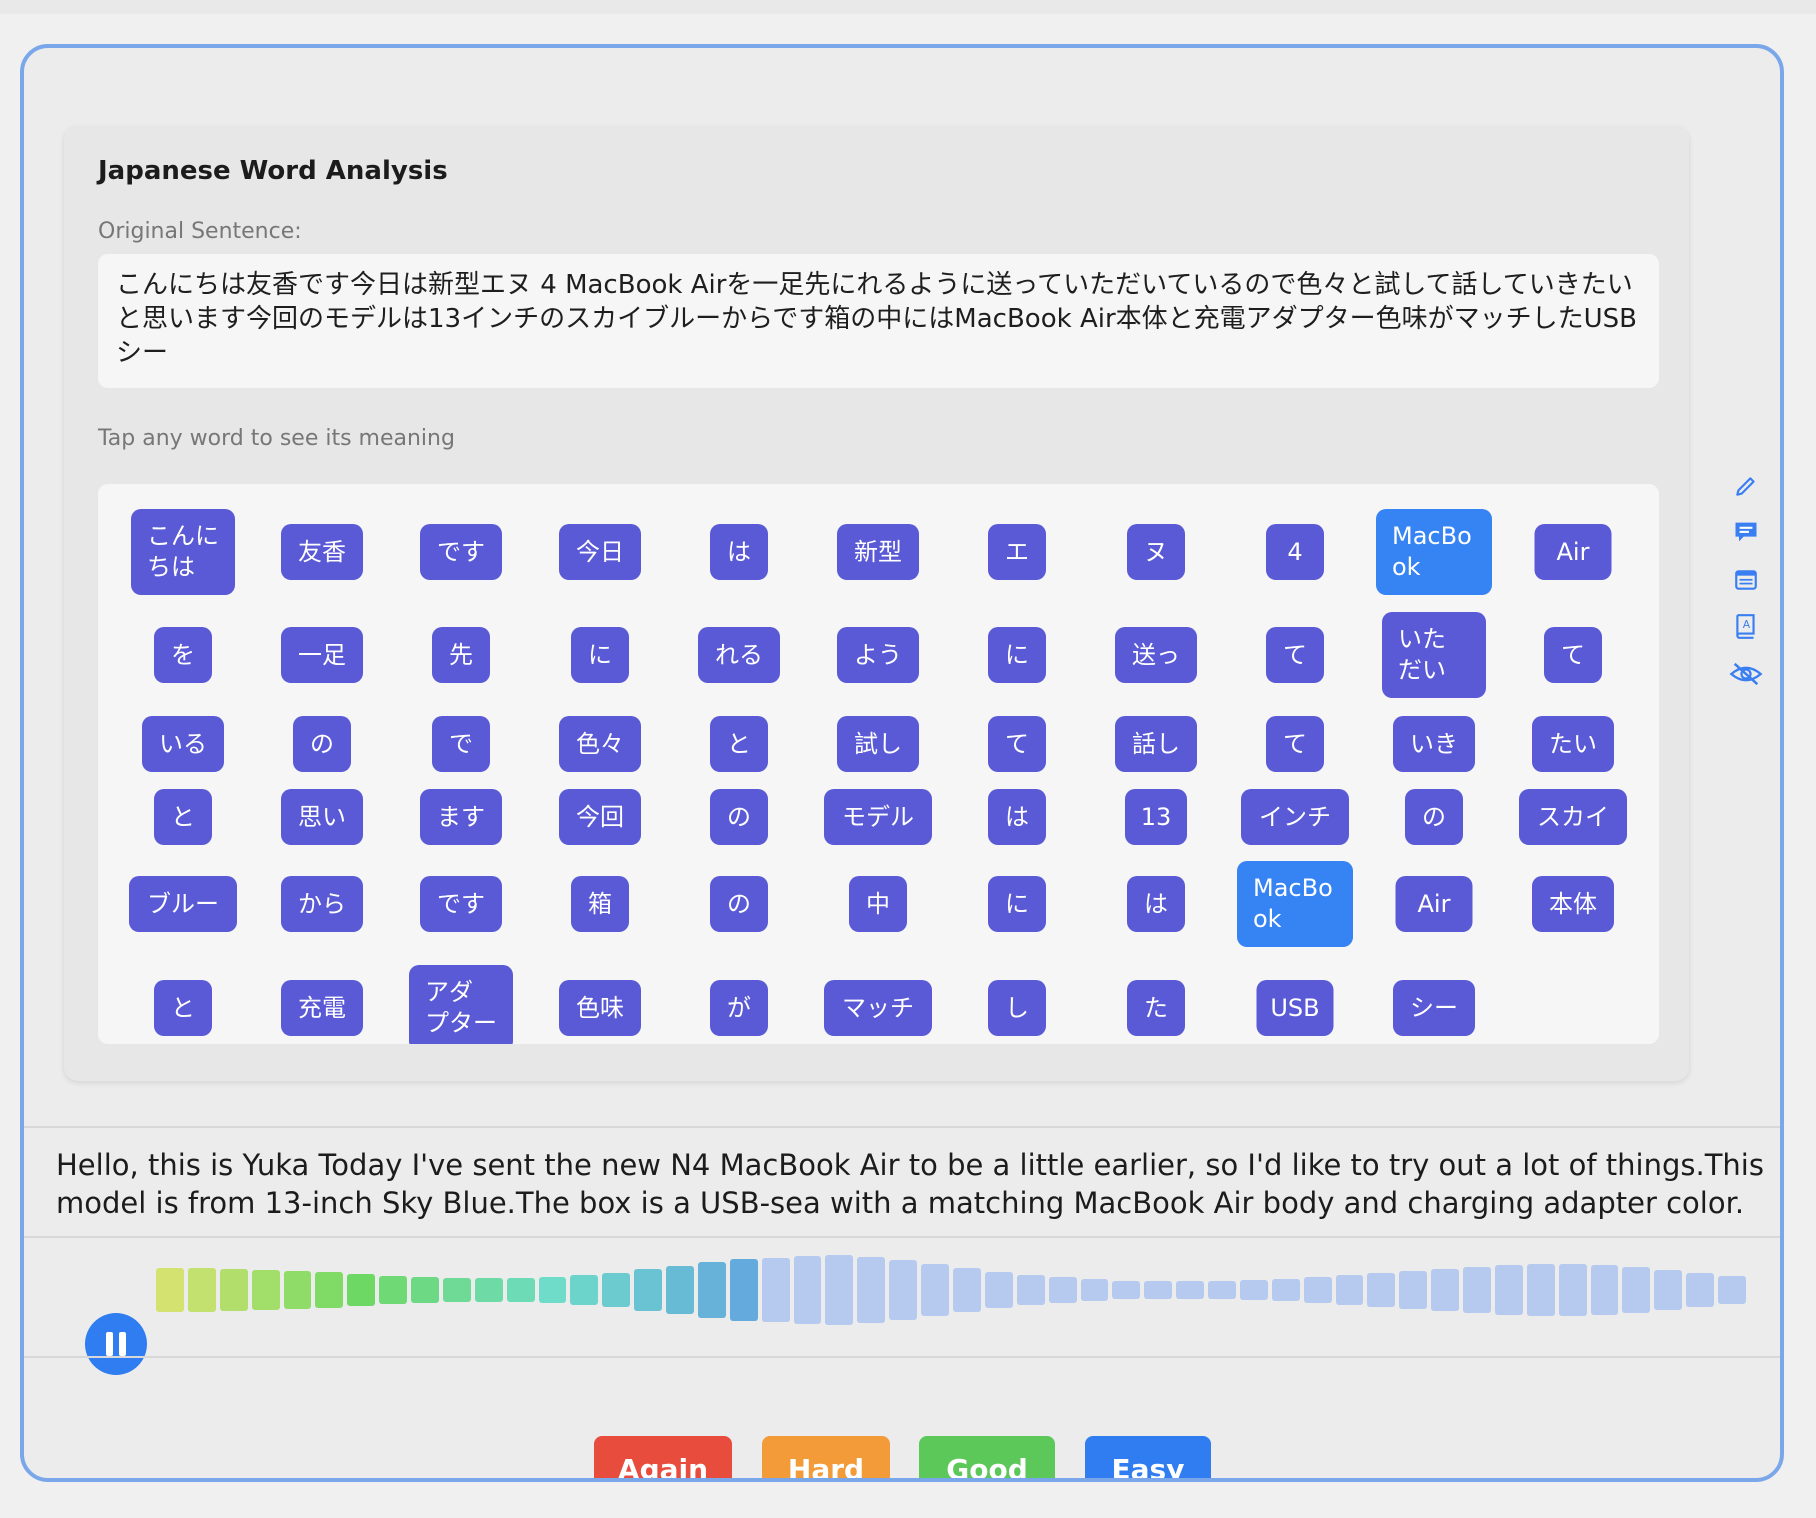 This screenshot has height=1518, width=1816. I want to click on word-chip: 4, so click(1295, 552).